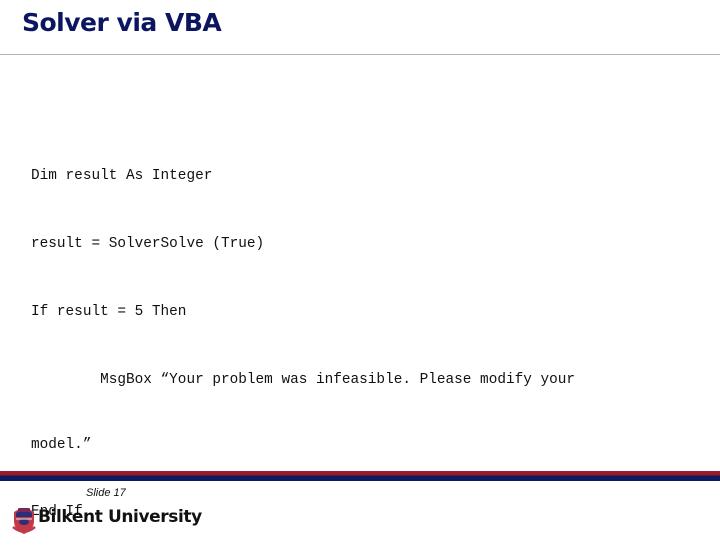 This screenshot has width=720, height=547. I want to click on slide-number: Slide 17, so click(106, 493).